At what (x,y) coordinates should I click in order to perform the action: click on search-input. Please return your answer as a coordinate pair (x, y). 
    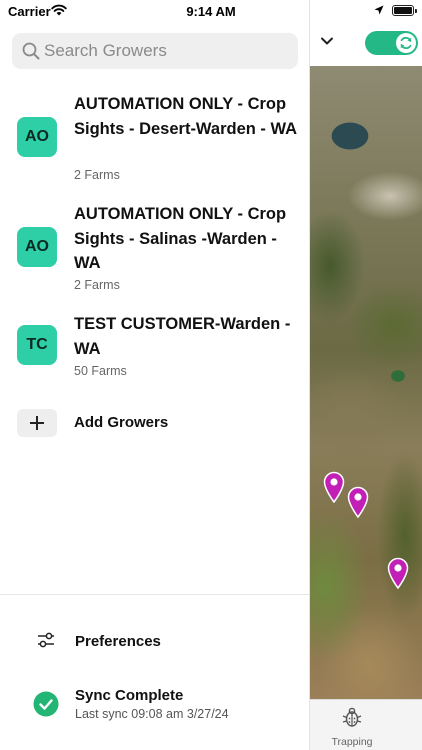
    Looking at the image, I should click on (167, 51).